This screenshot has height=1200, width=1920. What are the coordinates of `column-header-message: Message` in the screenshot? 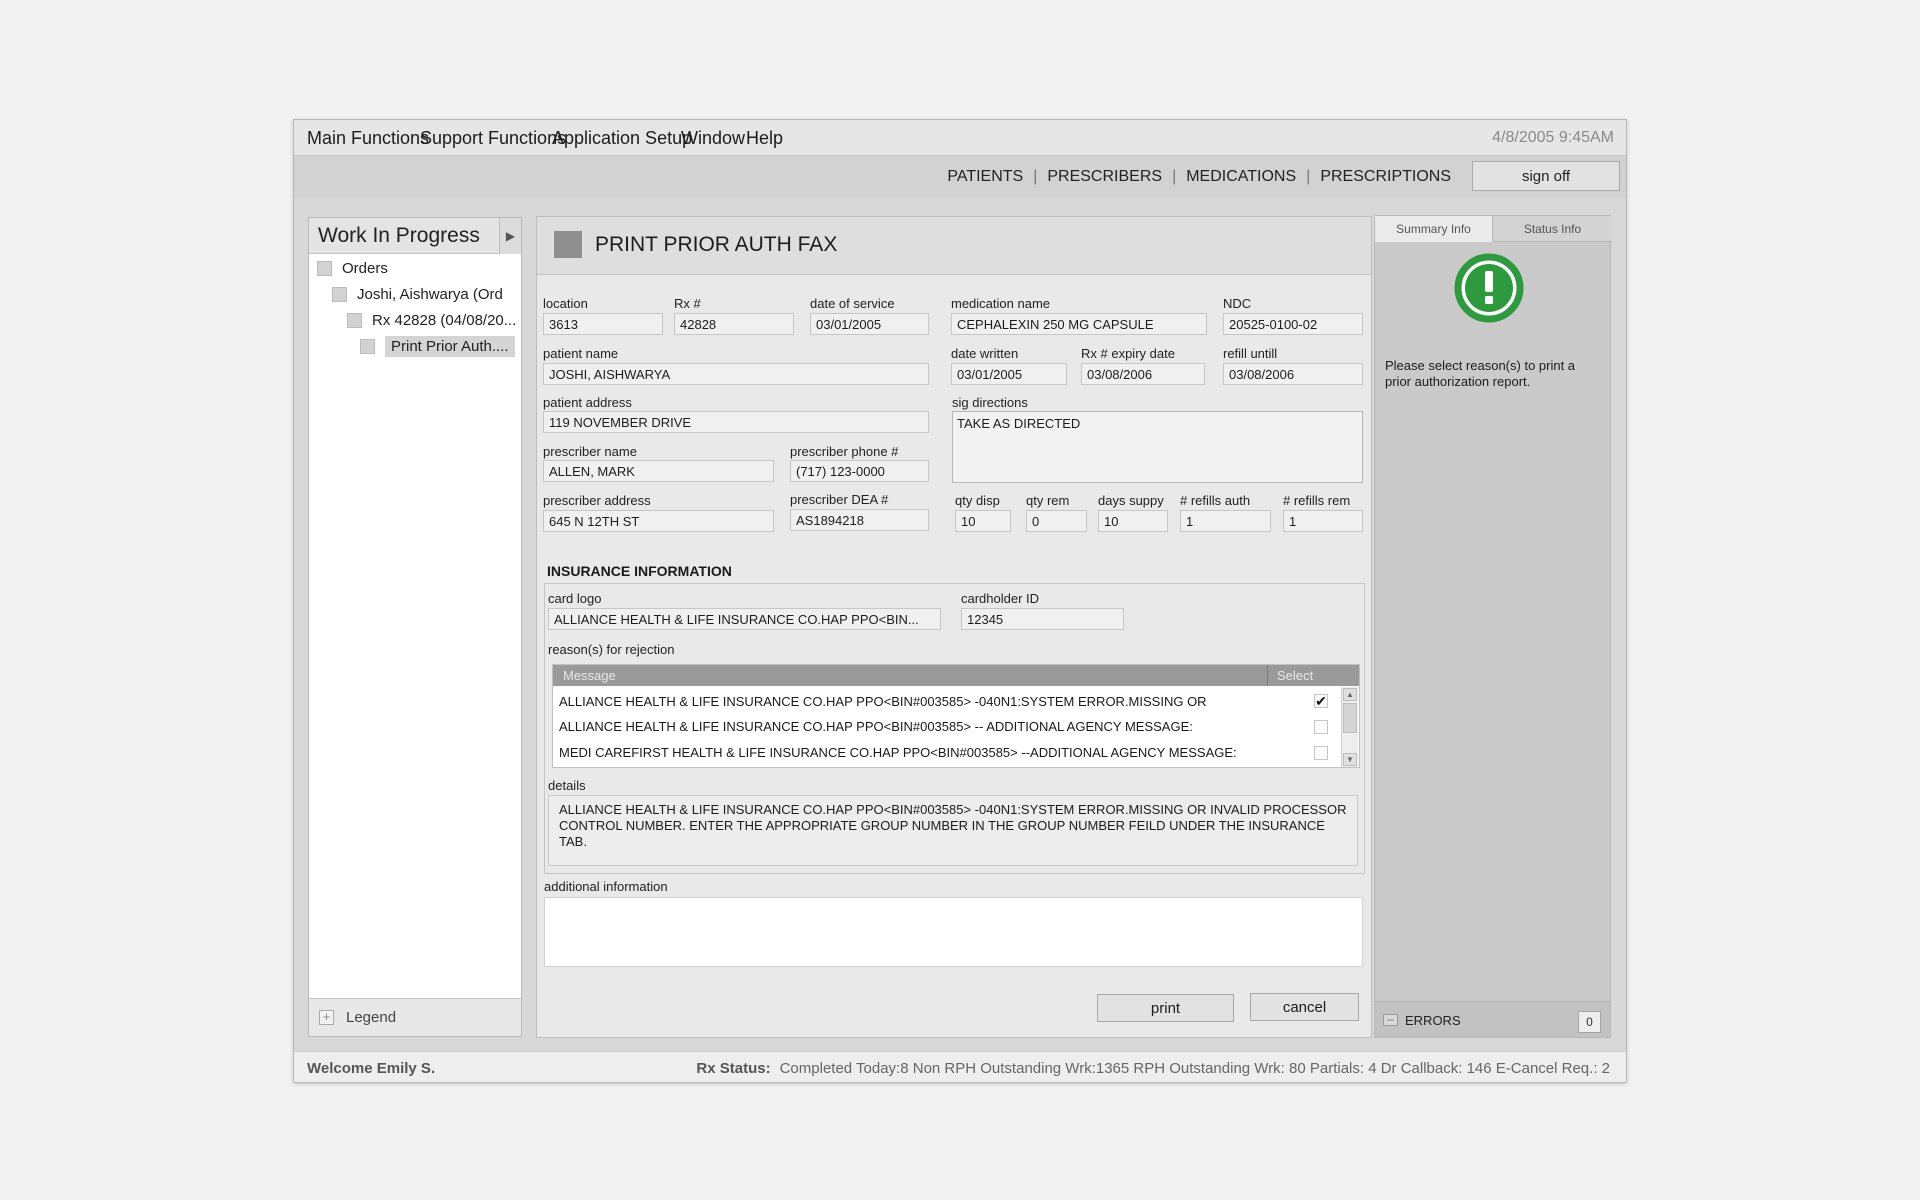 It's located at (589, 675).